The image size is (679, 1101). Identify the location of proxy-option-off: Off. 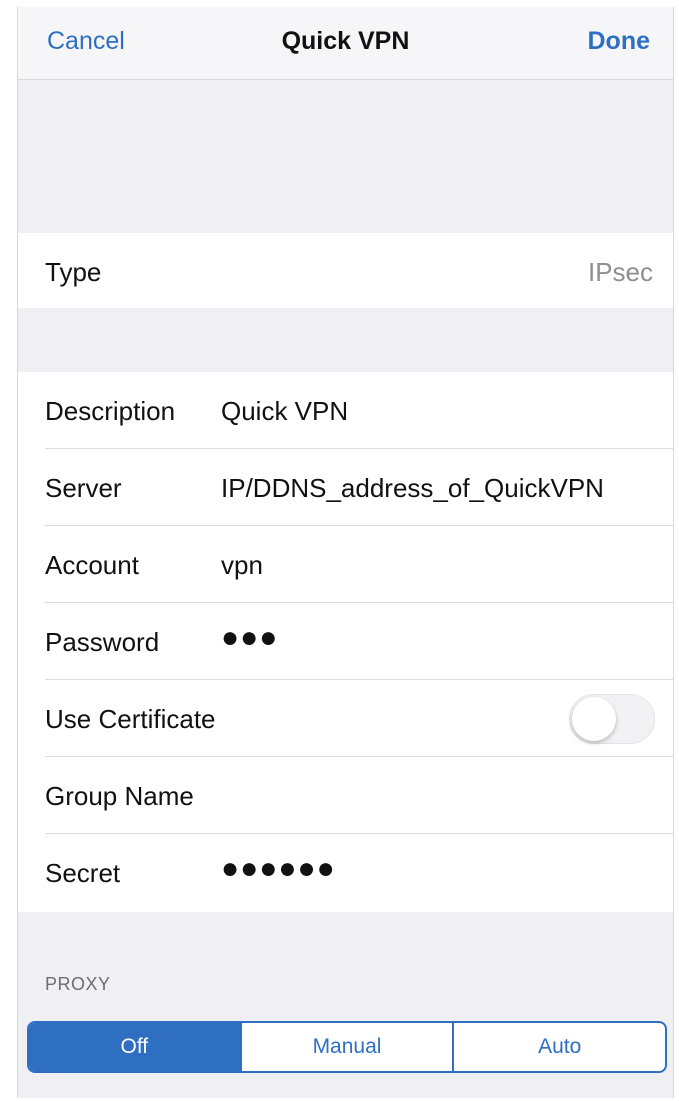
(134, 1047).